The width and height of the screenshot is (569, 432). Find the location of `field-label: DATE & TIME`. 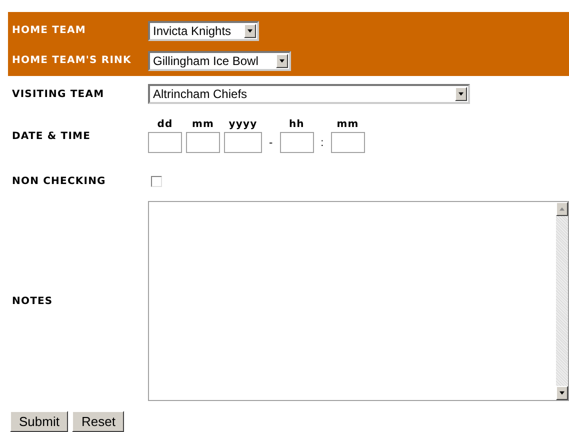

field-label: DATE & TIME is located at coordinates (51, 136).